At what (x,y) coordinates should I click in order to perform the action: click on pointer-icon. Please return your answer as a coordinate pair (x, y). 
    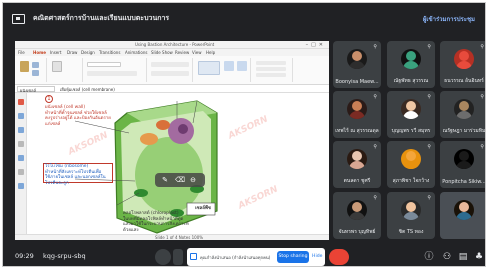
    Looking at the image, I should click on (21, 102).